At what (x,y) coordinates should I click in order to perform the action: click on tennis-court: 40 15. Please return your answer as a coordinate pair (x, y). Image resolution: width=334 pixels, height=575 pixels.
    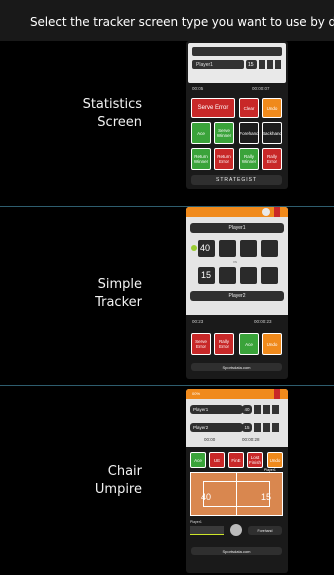
    Looking at the image, I should click on (236, 494).